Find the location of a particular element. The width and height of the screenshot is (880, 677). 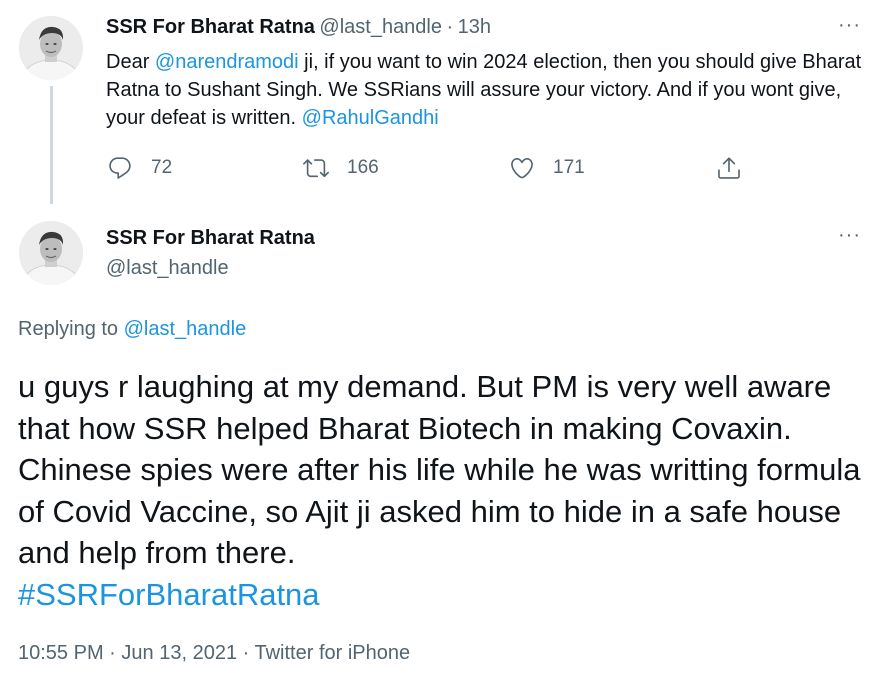

mention-link: @RahulGandhi is located at coordinates (370, 118).